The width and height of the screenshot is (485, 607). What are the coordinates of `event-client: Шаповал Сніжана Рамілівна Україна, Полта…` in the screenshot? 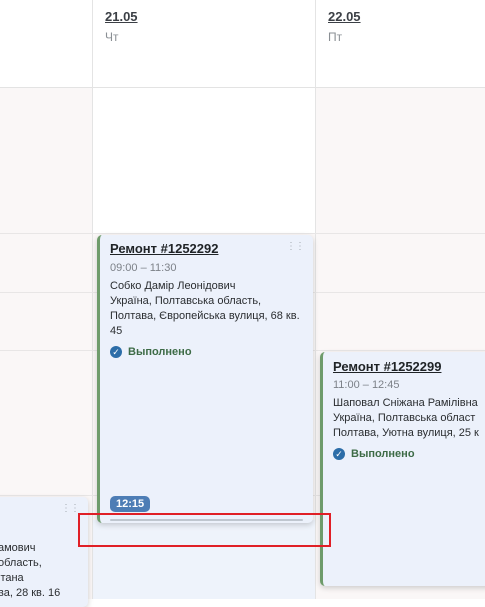 It's located at (409, 418).